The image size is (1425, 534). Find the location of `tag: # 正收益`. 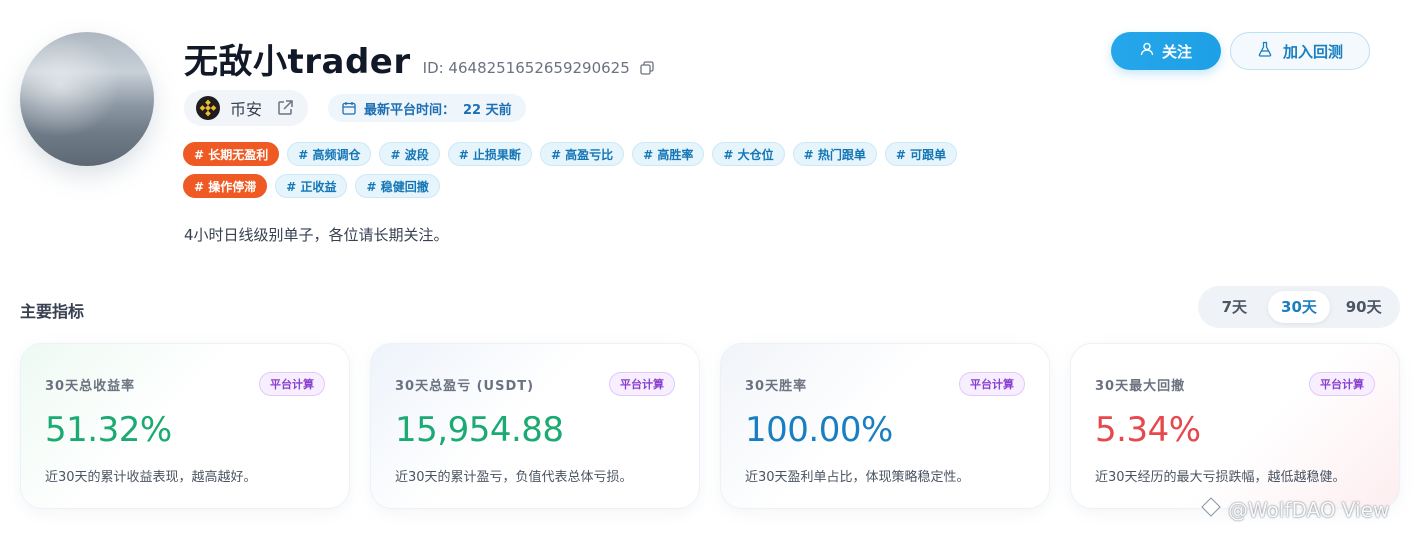

tag: # 正收益 is located at coordinates (311, 186).